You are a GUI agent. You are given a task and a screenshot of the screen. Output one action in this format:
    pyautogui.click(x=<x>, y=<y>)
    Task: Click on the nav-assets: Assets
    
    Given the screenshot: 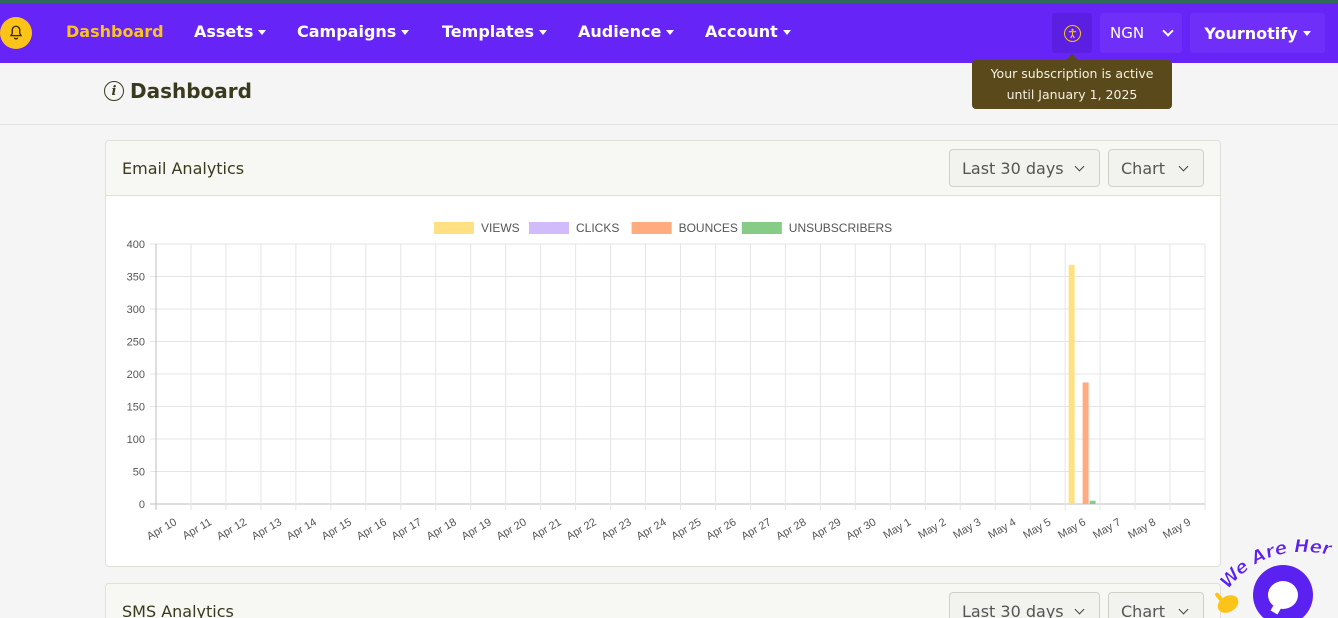 What is the action you would take?
    pyautogui.click(x=230, y=31)
    